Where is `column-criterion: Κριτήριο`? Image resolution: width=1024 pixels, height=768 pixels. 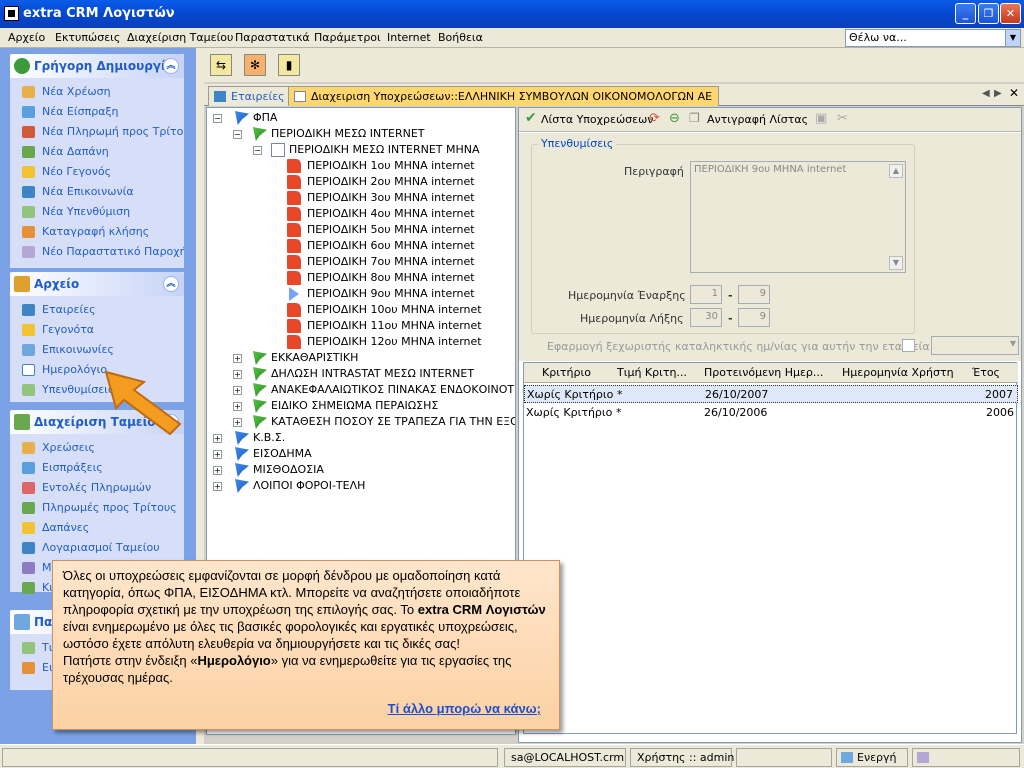 column-criterion: Κριτήριο is located at coordinates (566, 372).